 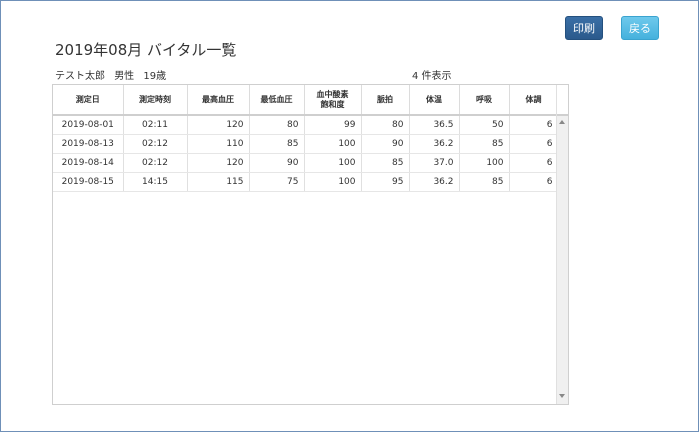 What do you see at coordinates (155, 100) in the screenshot?
I see `col-header-time: 測定時刻` at bounding box center [155, 100].